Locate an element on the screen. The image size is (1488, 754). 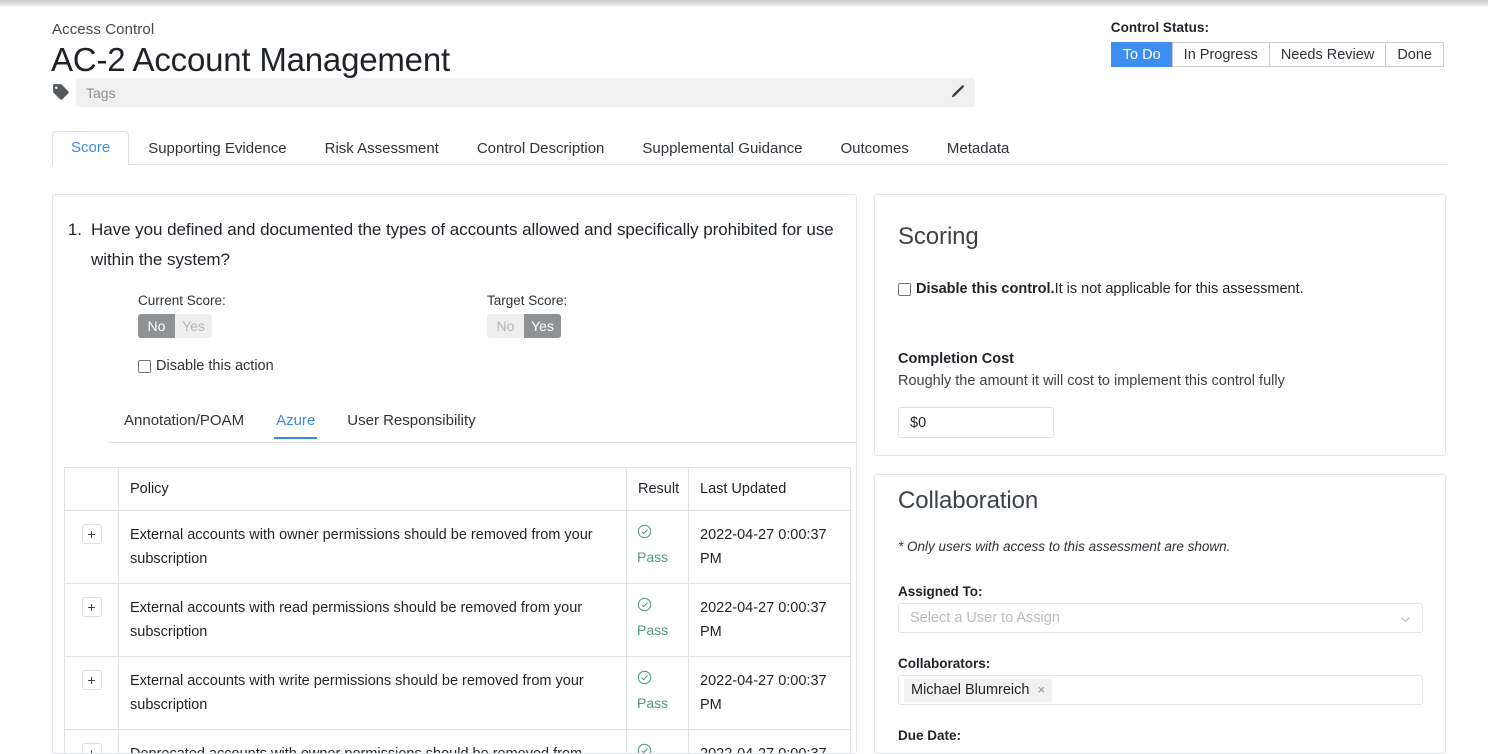
disable-control-checkbox is located at coordinates (904, 289).